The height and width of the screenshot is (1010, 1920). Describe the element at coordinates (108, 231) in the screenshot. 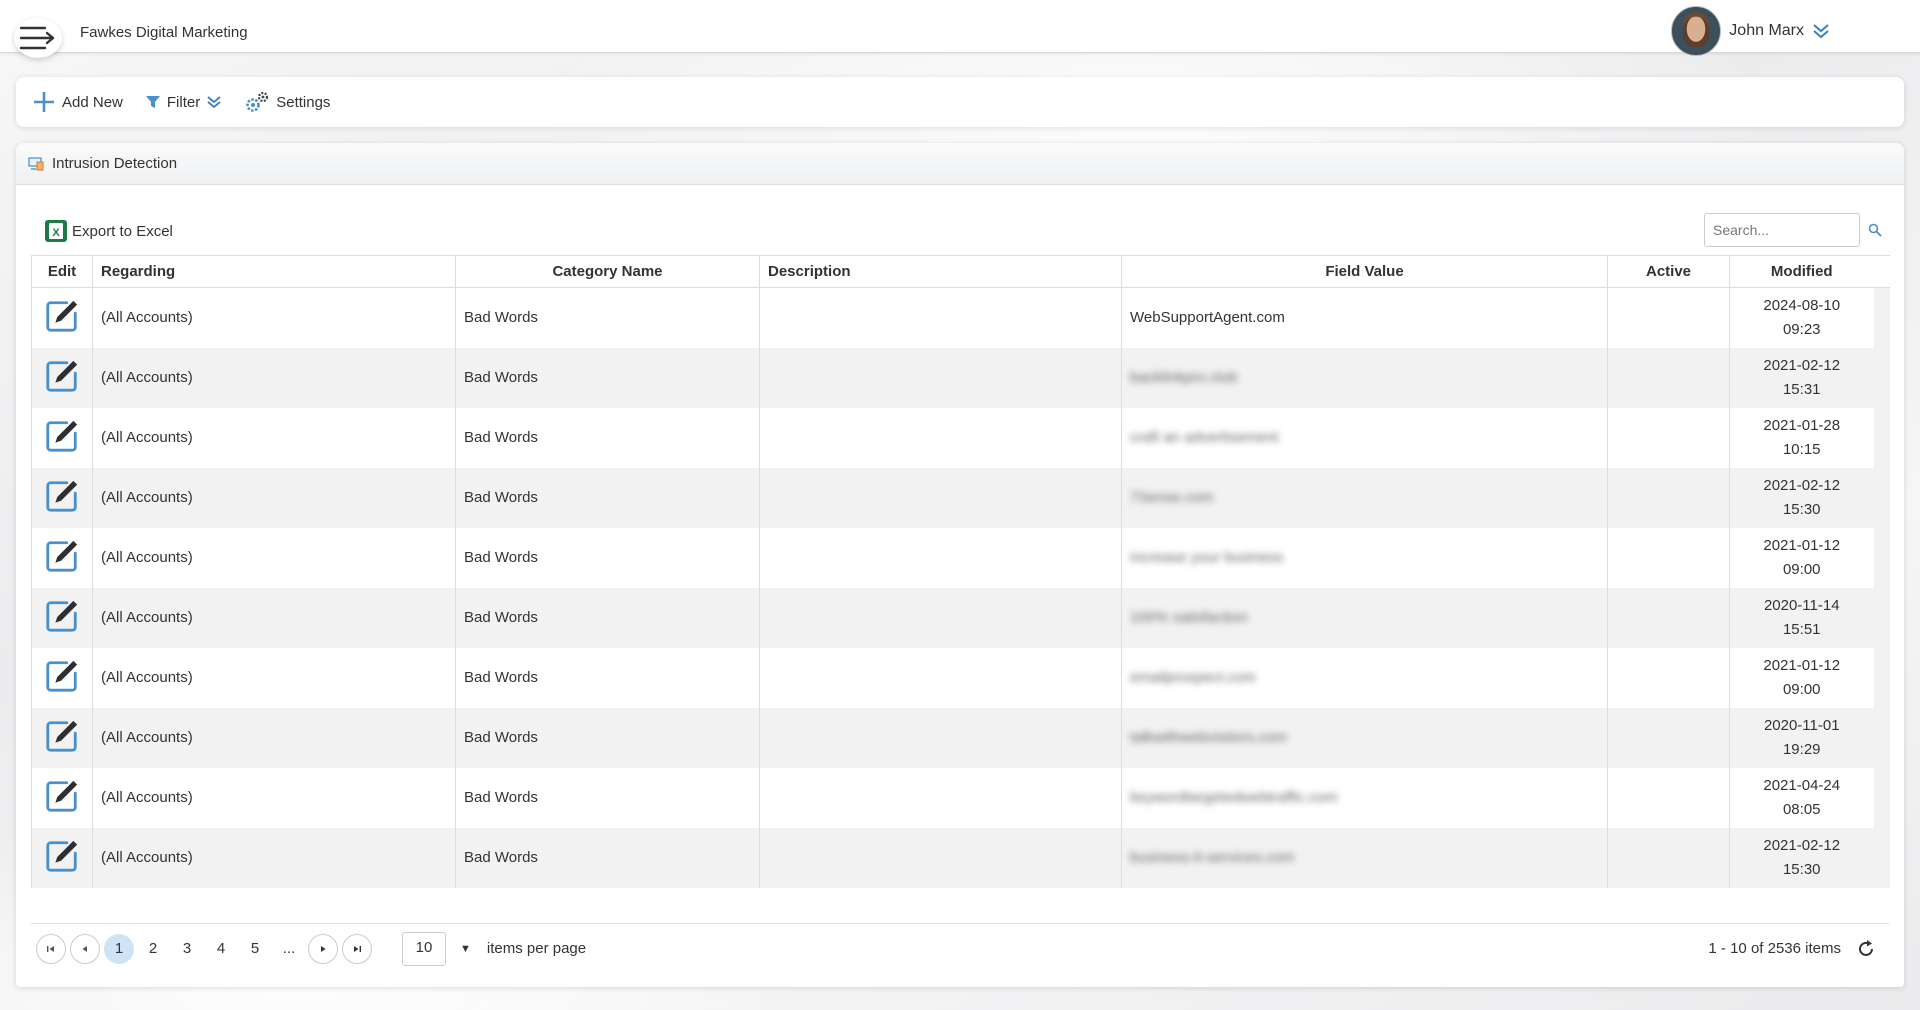

I see `export-to-excel-button: X Export to Excel` at that location.